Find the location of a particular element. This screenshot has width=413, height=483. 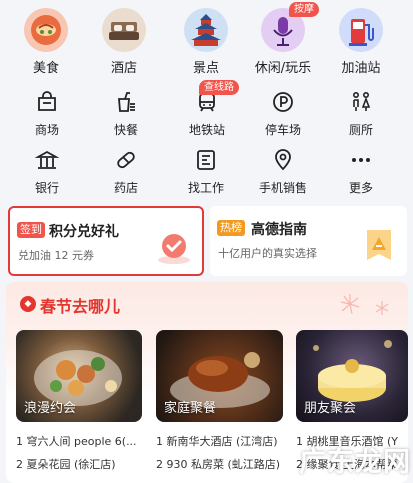

family-dinner-card: 家庭聚餐 is located at coordinates (219, 376).